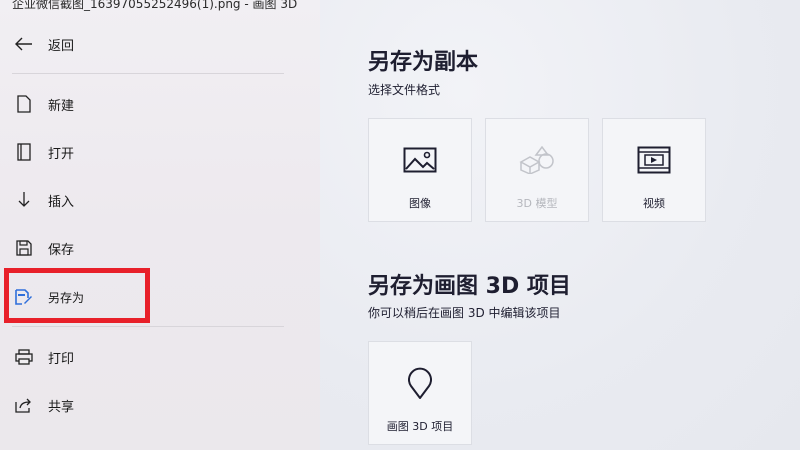 The height and width of the screenshot is (450, 800). I want to click on open-icon, so click(24, 152).